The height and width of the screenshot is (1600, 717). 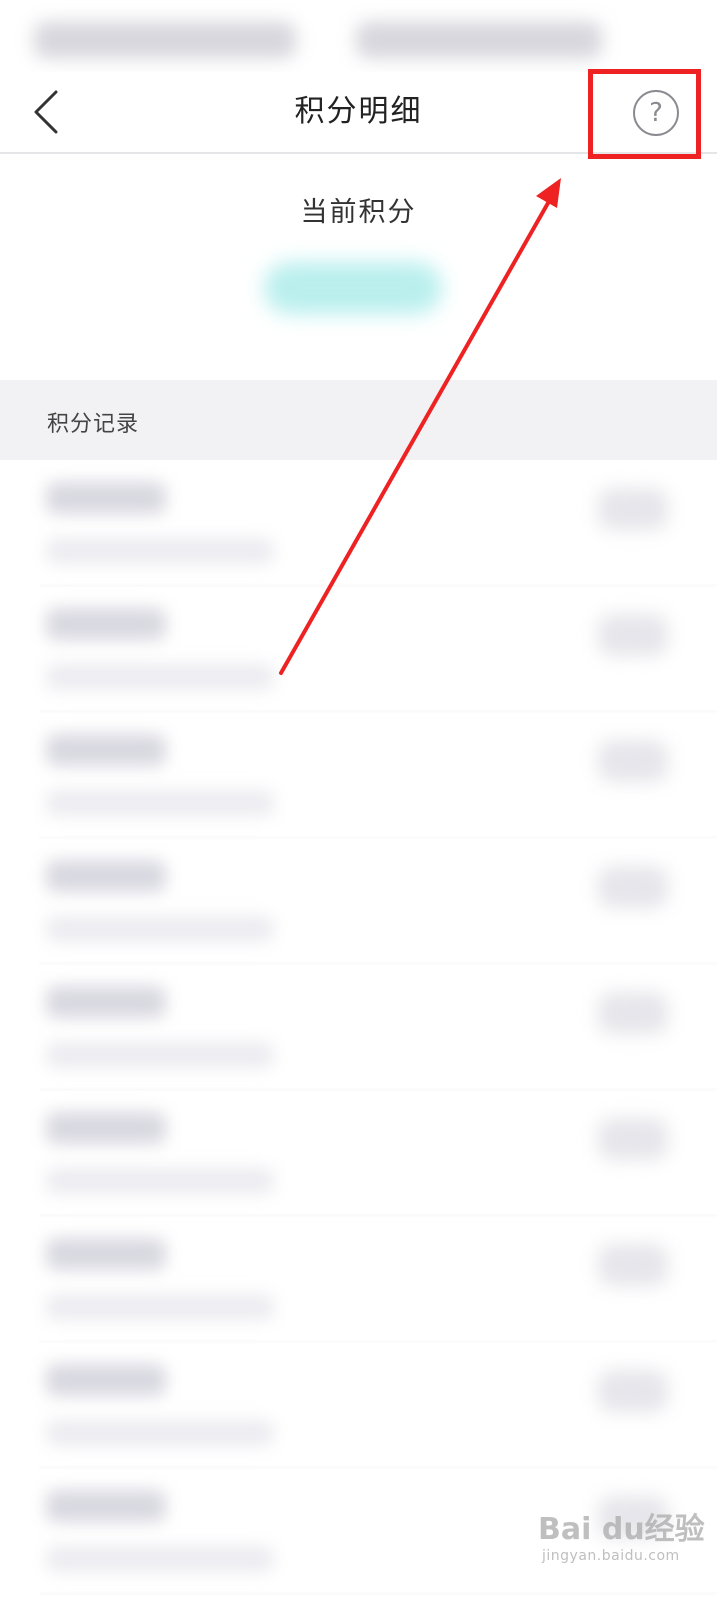 I want to click on status-bar, so click(x=358, y=36).